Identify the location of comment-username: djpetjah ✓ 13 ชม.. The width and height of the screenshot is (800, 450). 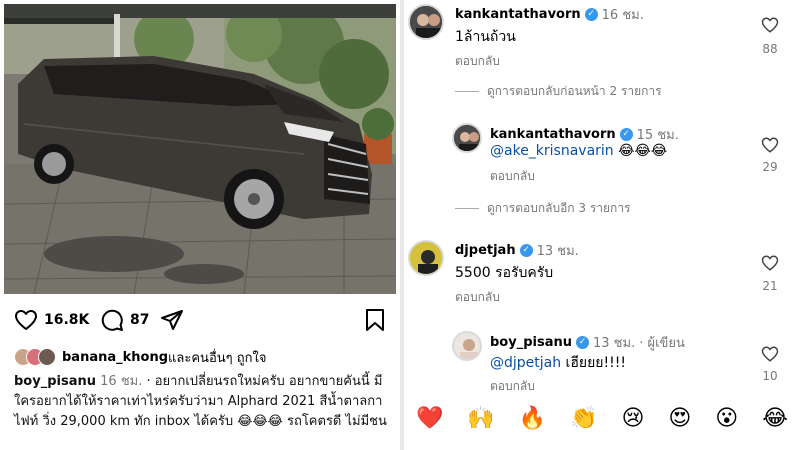
(517, 250).